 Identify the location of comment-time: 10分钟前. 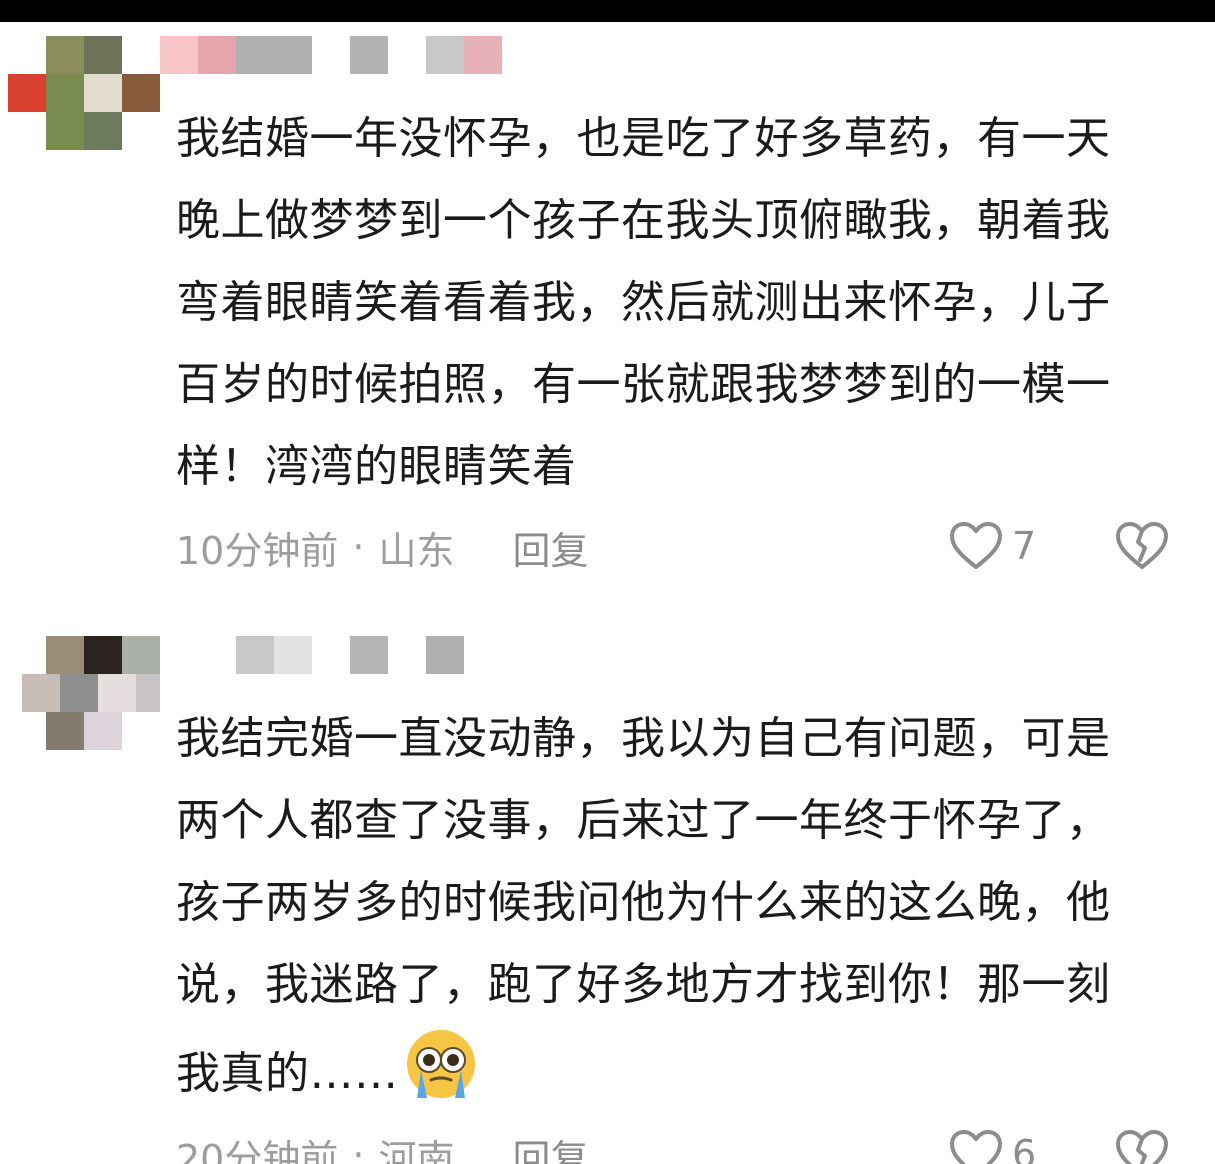
(257, 550).